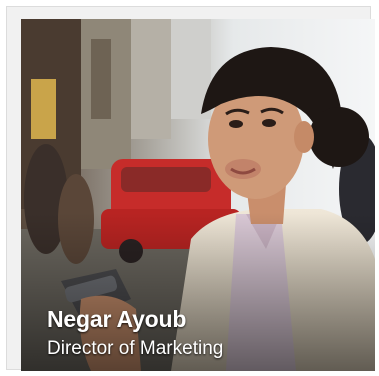 This screenshot has height=376, width=379. I want to click on caption-overlay: Negar Ayoub Director of Marketing, so click(135, 333).